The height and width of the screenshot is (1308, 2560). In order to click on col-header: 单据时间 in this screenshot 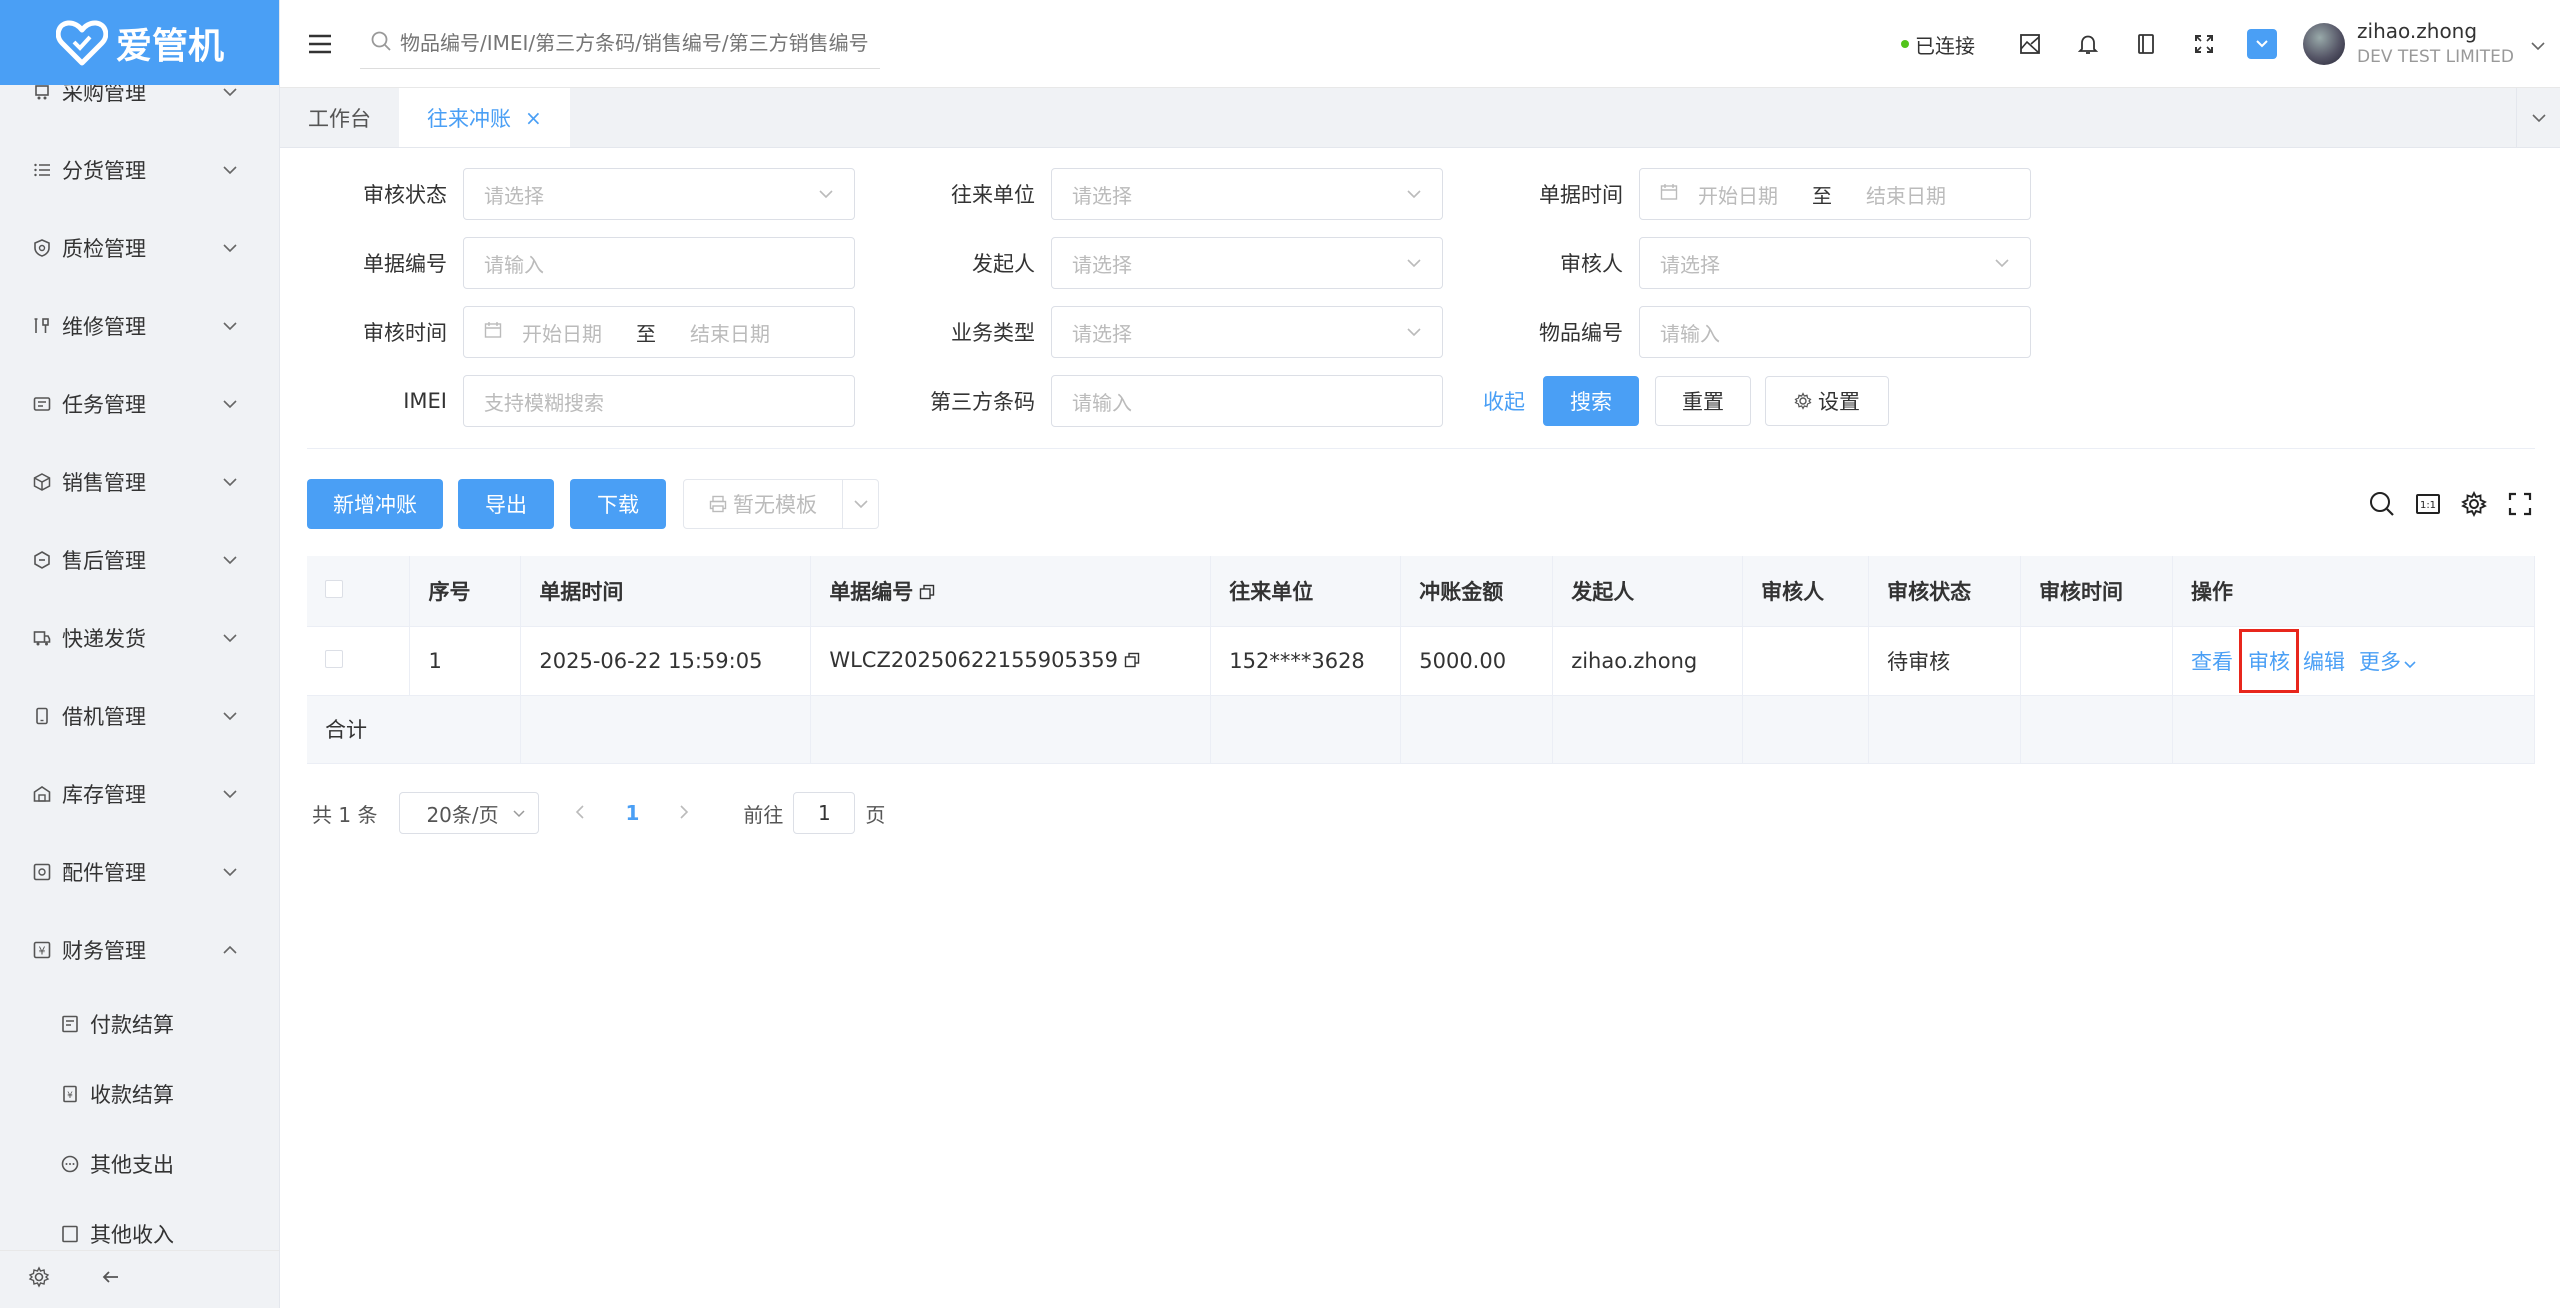, I will do `click(666, 591)`.